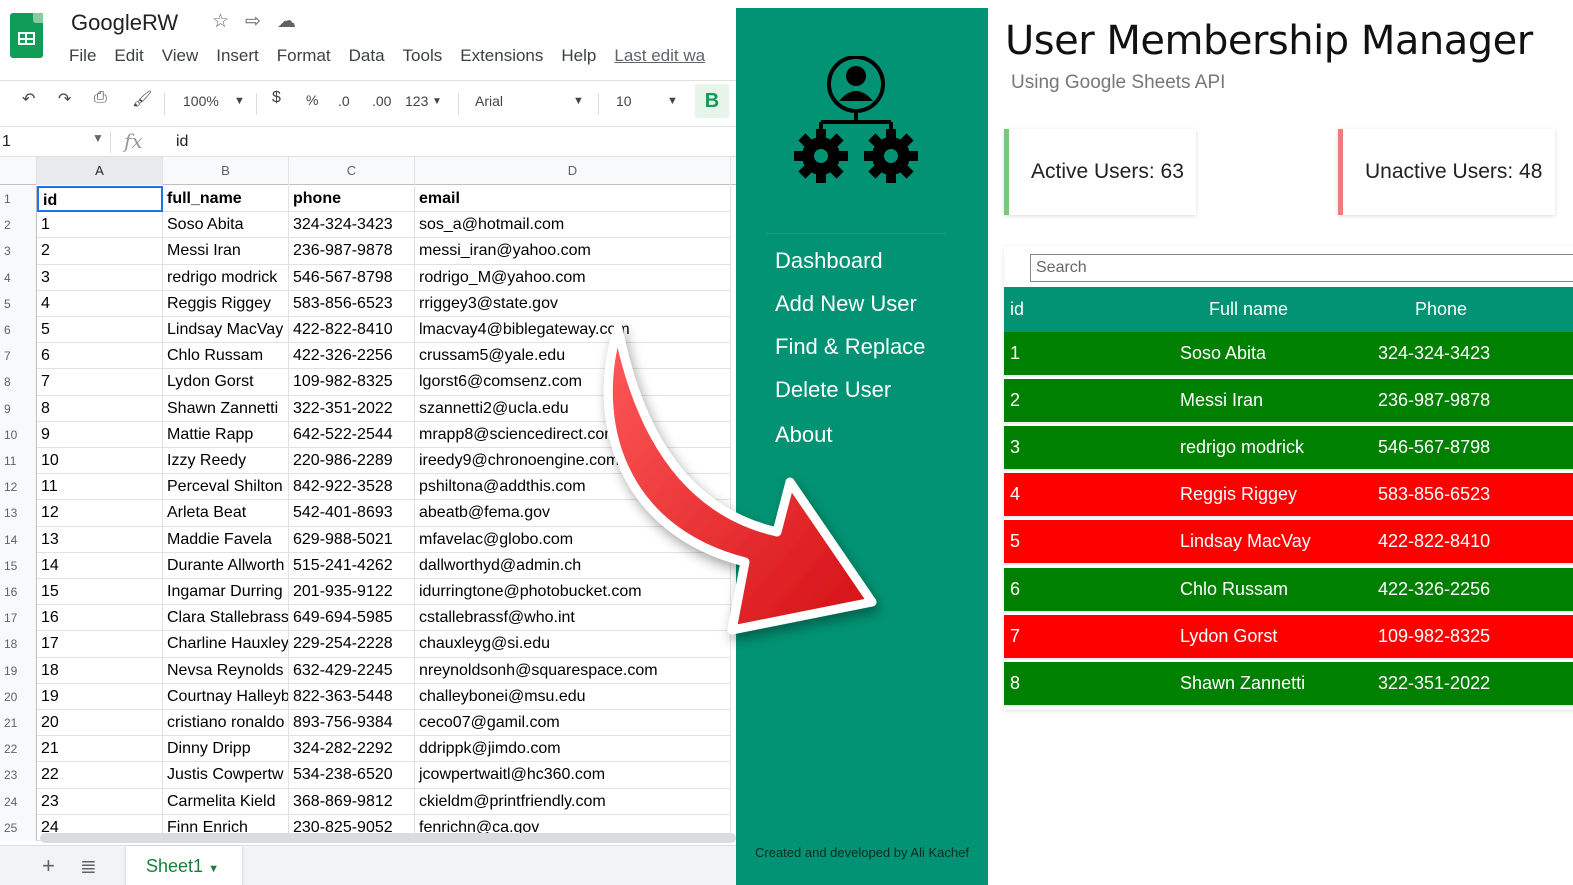  I want to click on row-header: 9, so click(18, 408).